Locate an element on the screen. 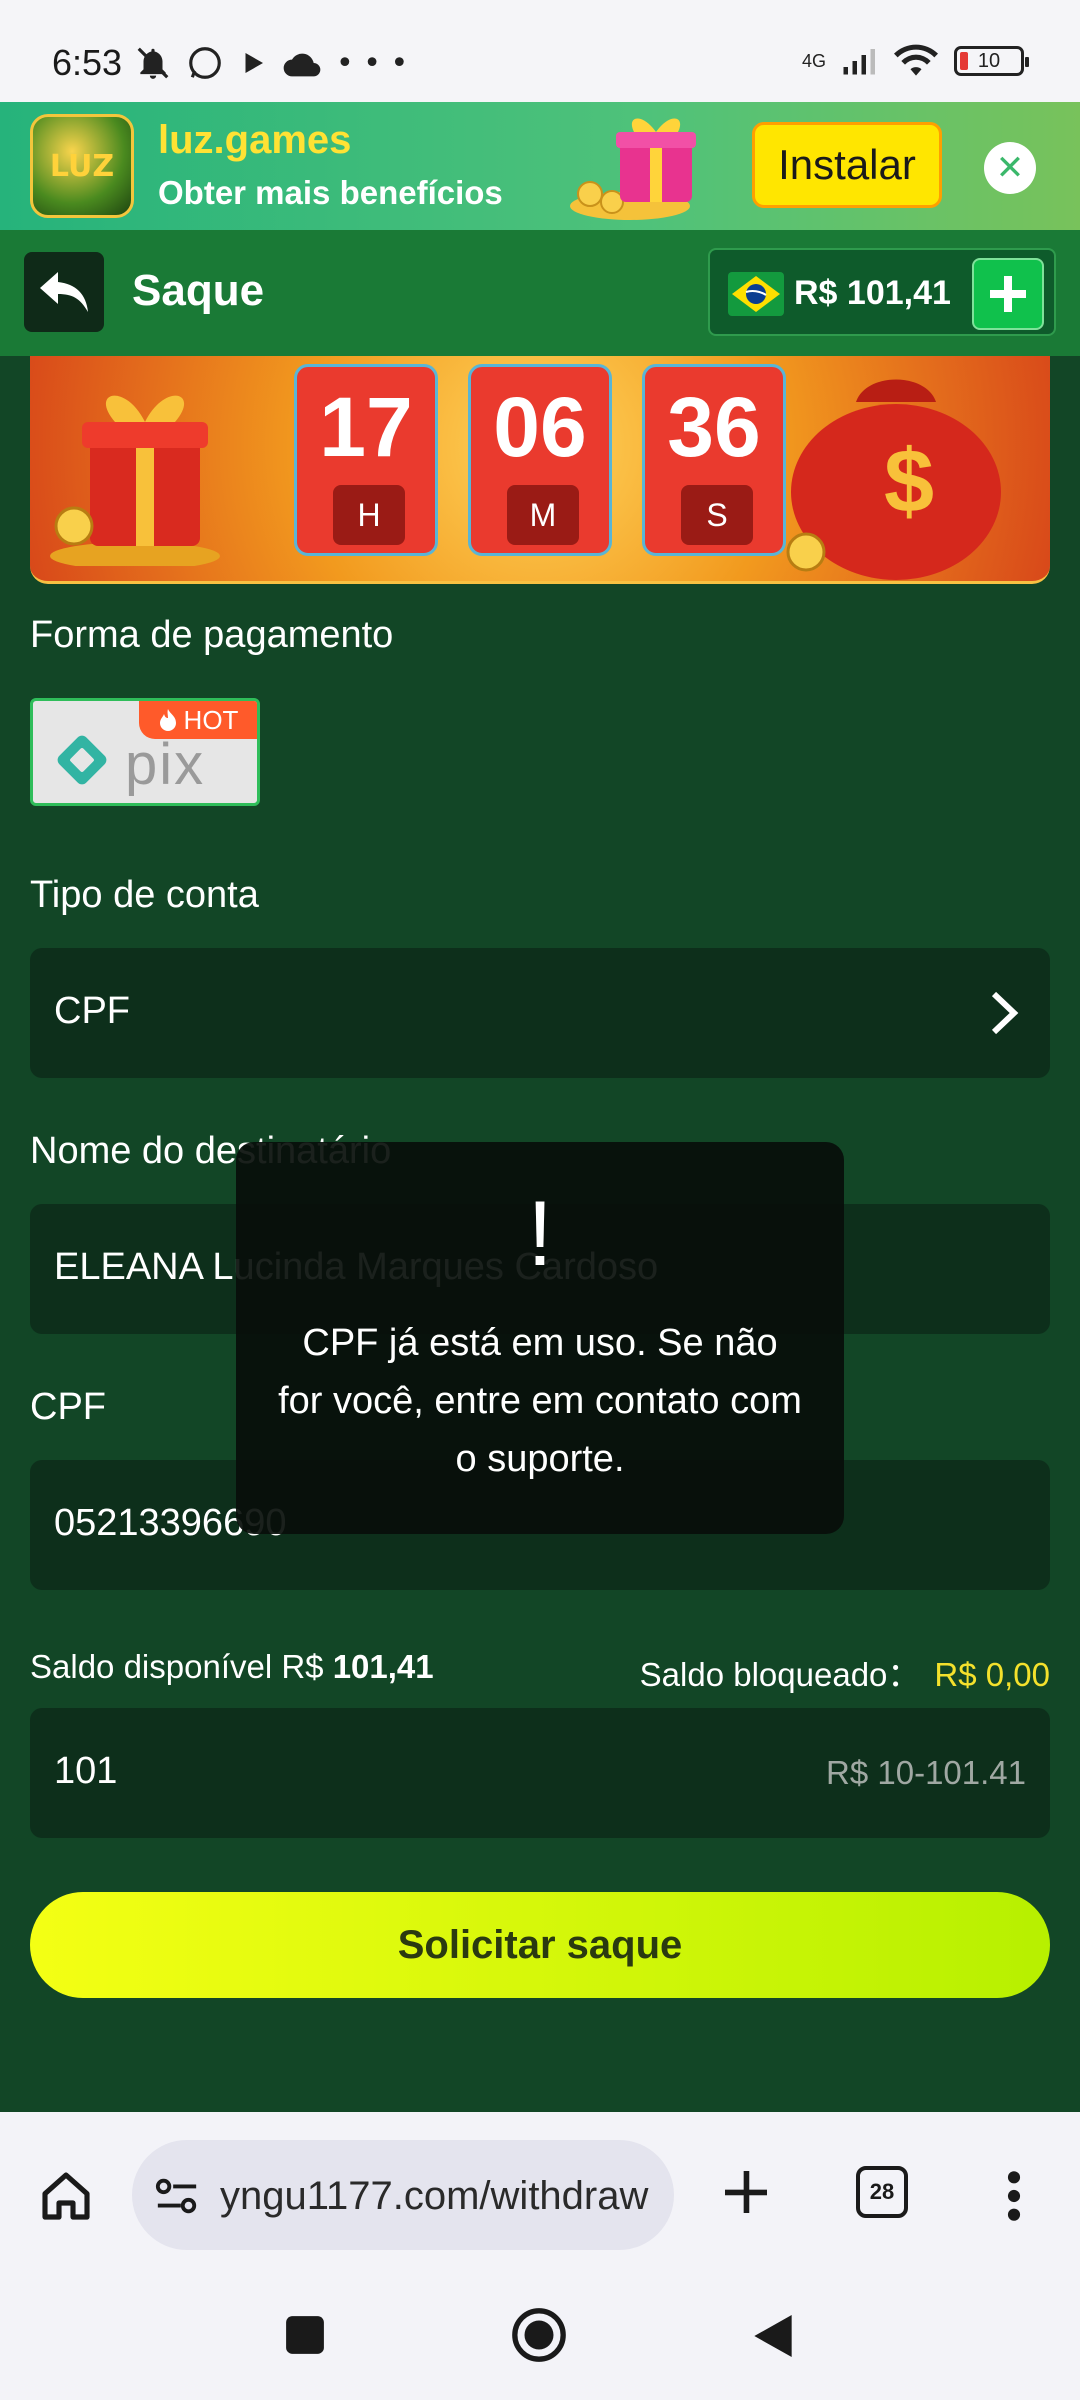 The width and height of the screenshot is (1080, 2400). account-type-label: Tipo de conta is located at coordinates (144, 895).